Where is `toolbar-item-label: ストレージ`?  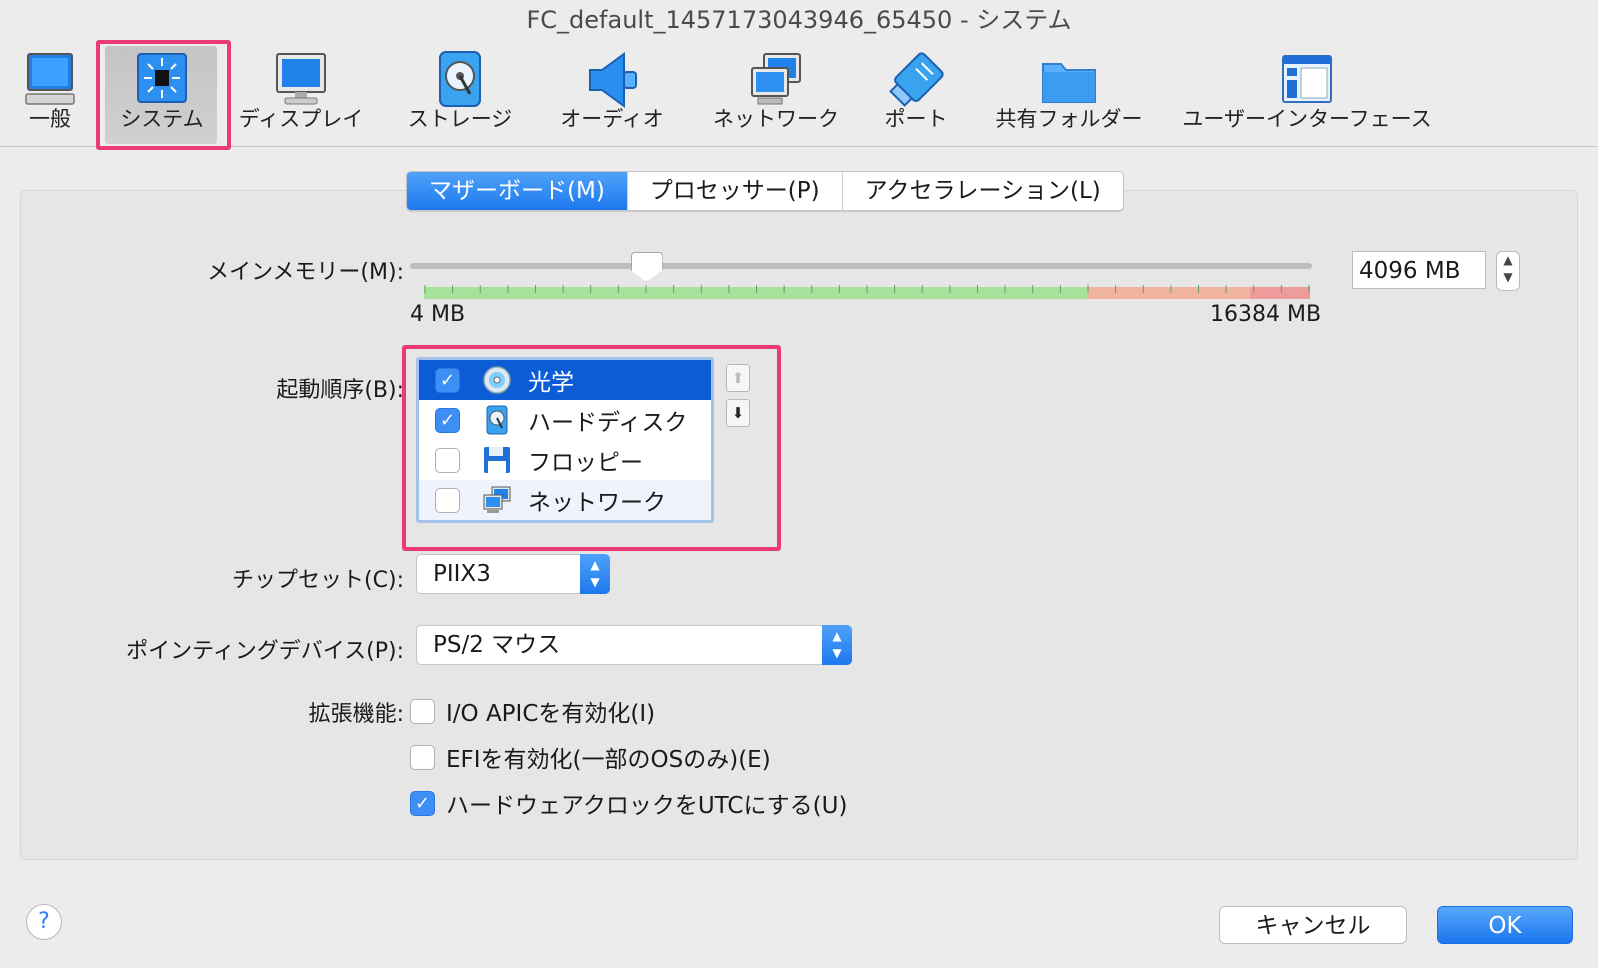 toolbar-item-label: ストレージ is located at coordinates (460, 119).